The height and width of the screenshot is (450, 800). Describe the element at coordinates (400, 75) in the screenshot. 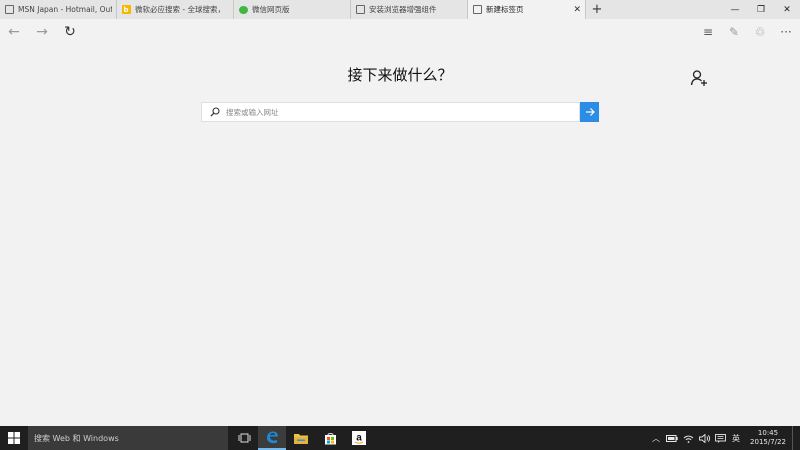

I see `page-title: 接下来做什么？` at that location.